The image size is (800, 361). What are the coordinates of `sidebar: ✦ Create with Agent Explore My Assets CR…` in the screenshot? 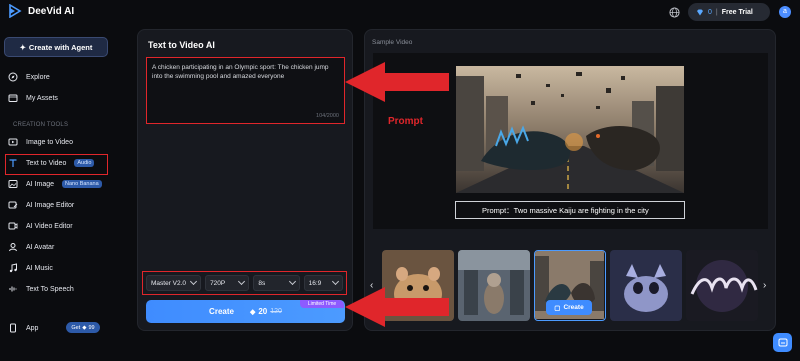 It's located at (60, 193).